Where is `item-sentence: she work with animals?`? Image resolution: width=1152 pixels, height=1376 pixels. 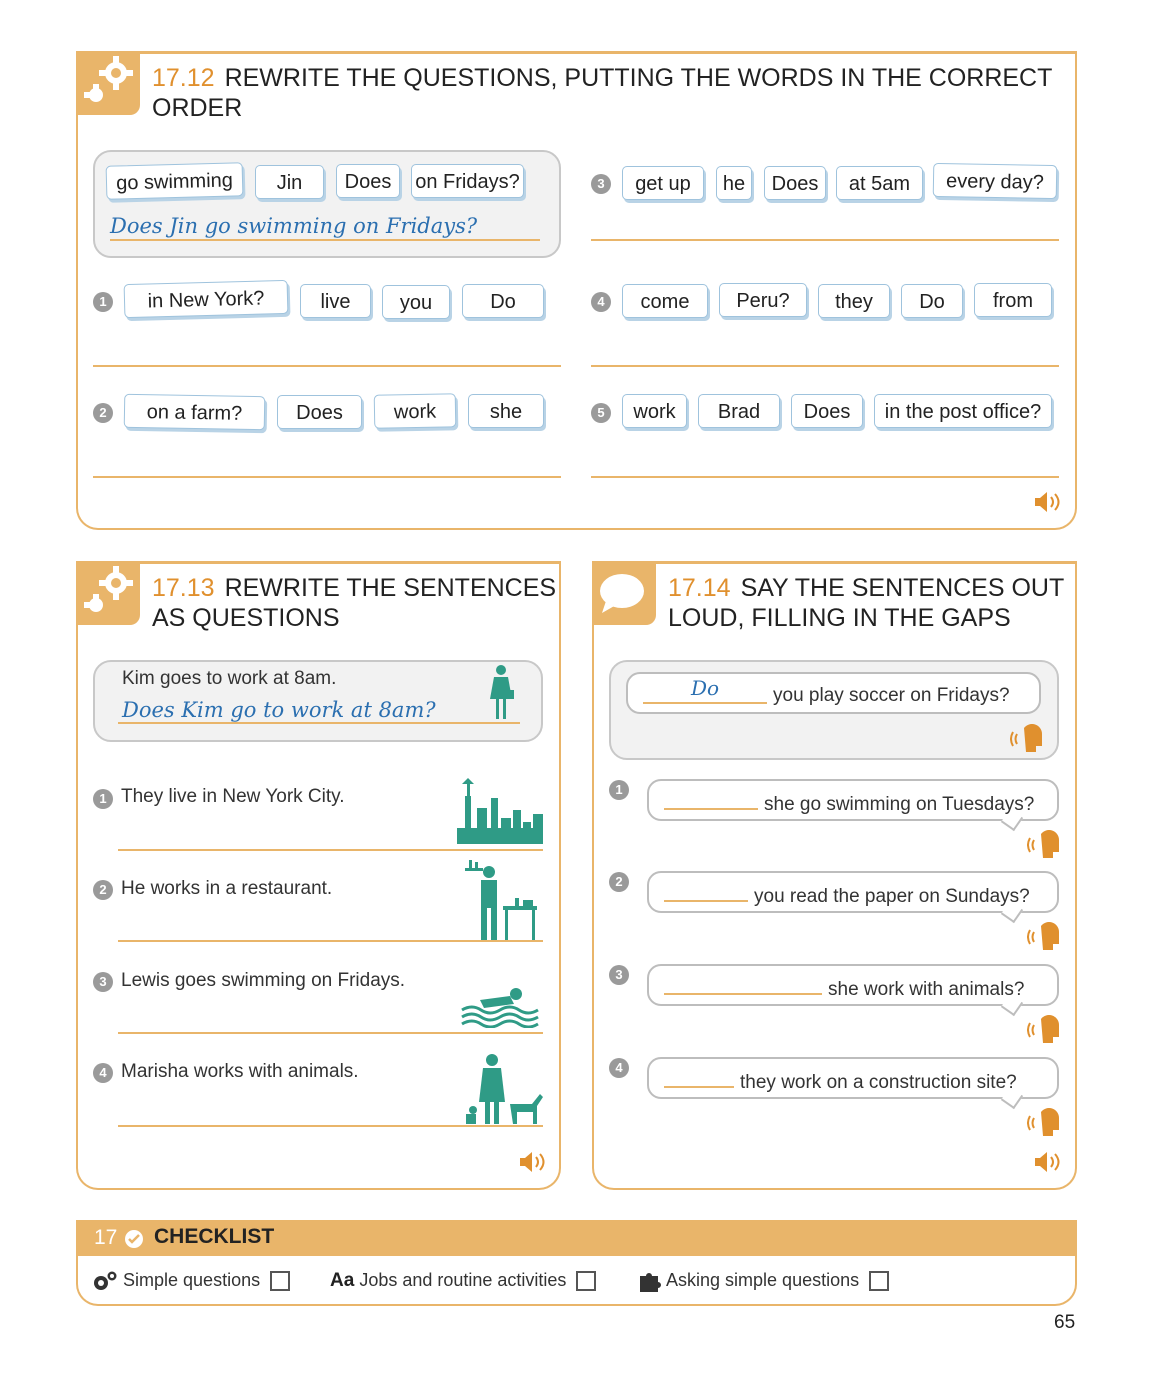
item-sentence: she work with animals? is located at coordinates (844, 987).